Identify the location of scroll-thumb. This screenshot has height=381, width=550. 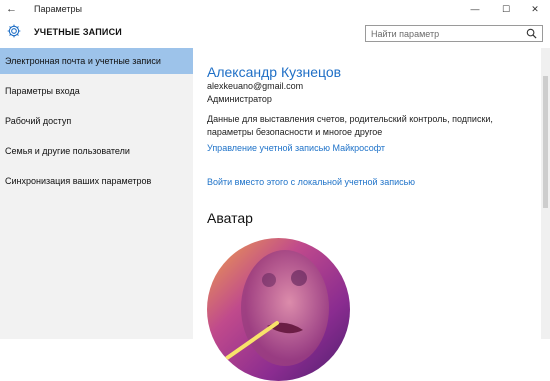
(545, 142).